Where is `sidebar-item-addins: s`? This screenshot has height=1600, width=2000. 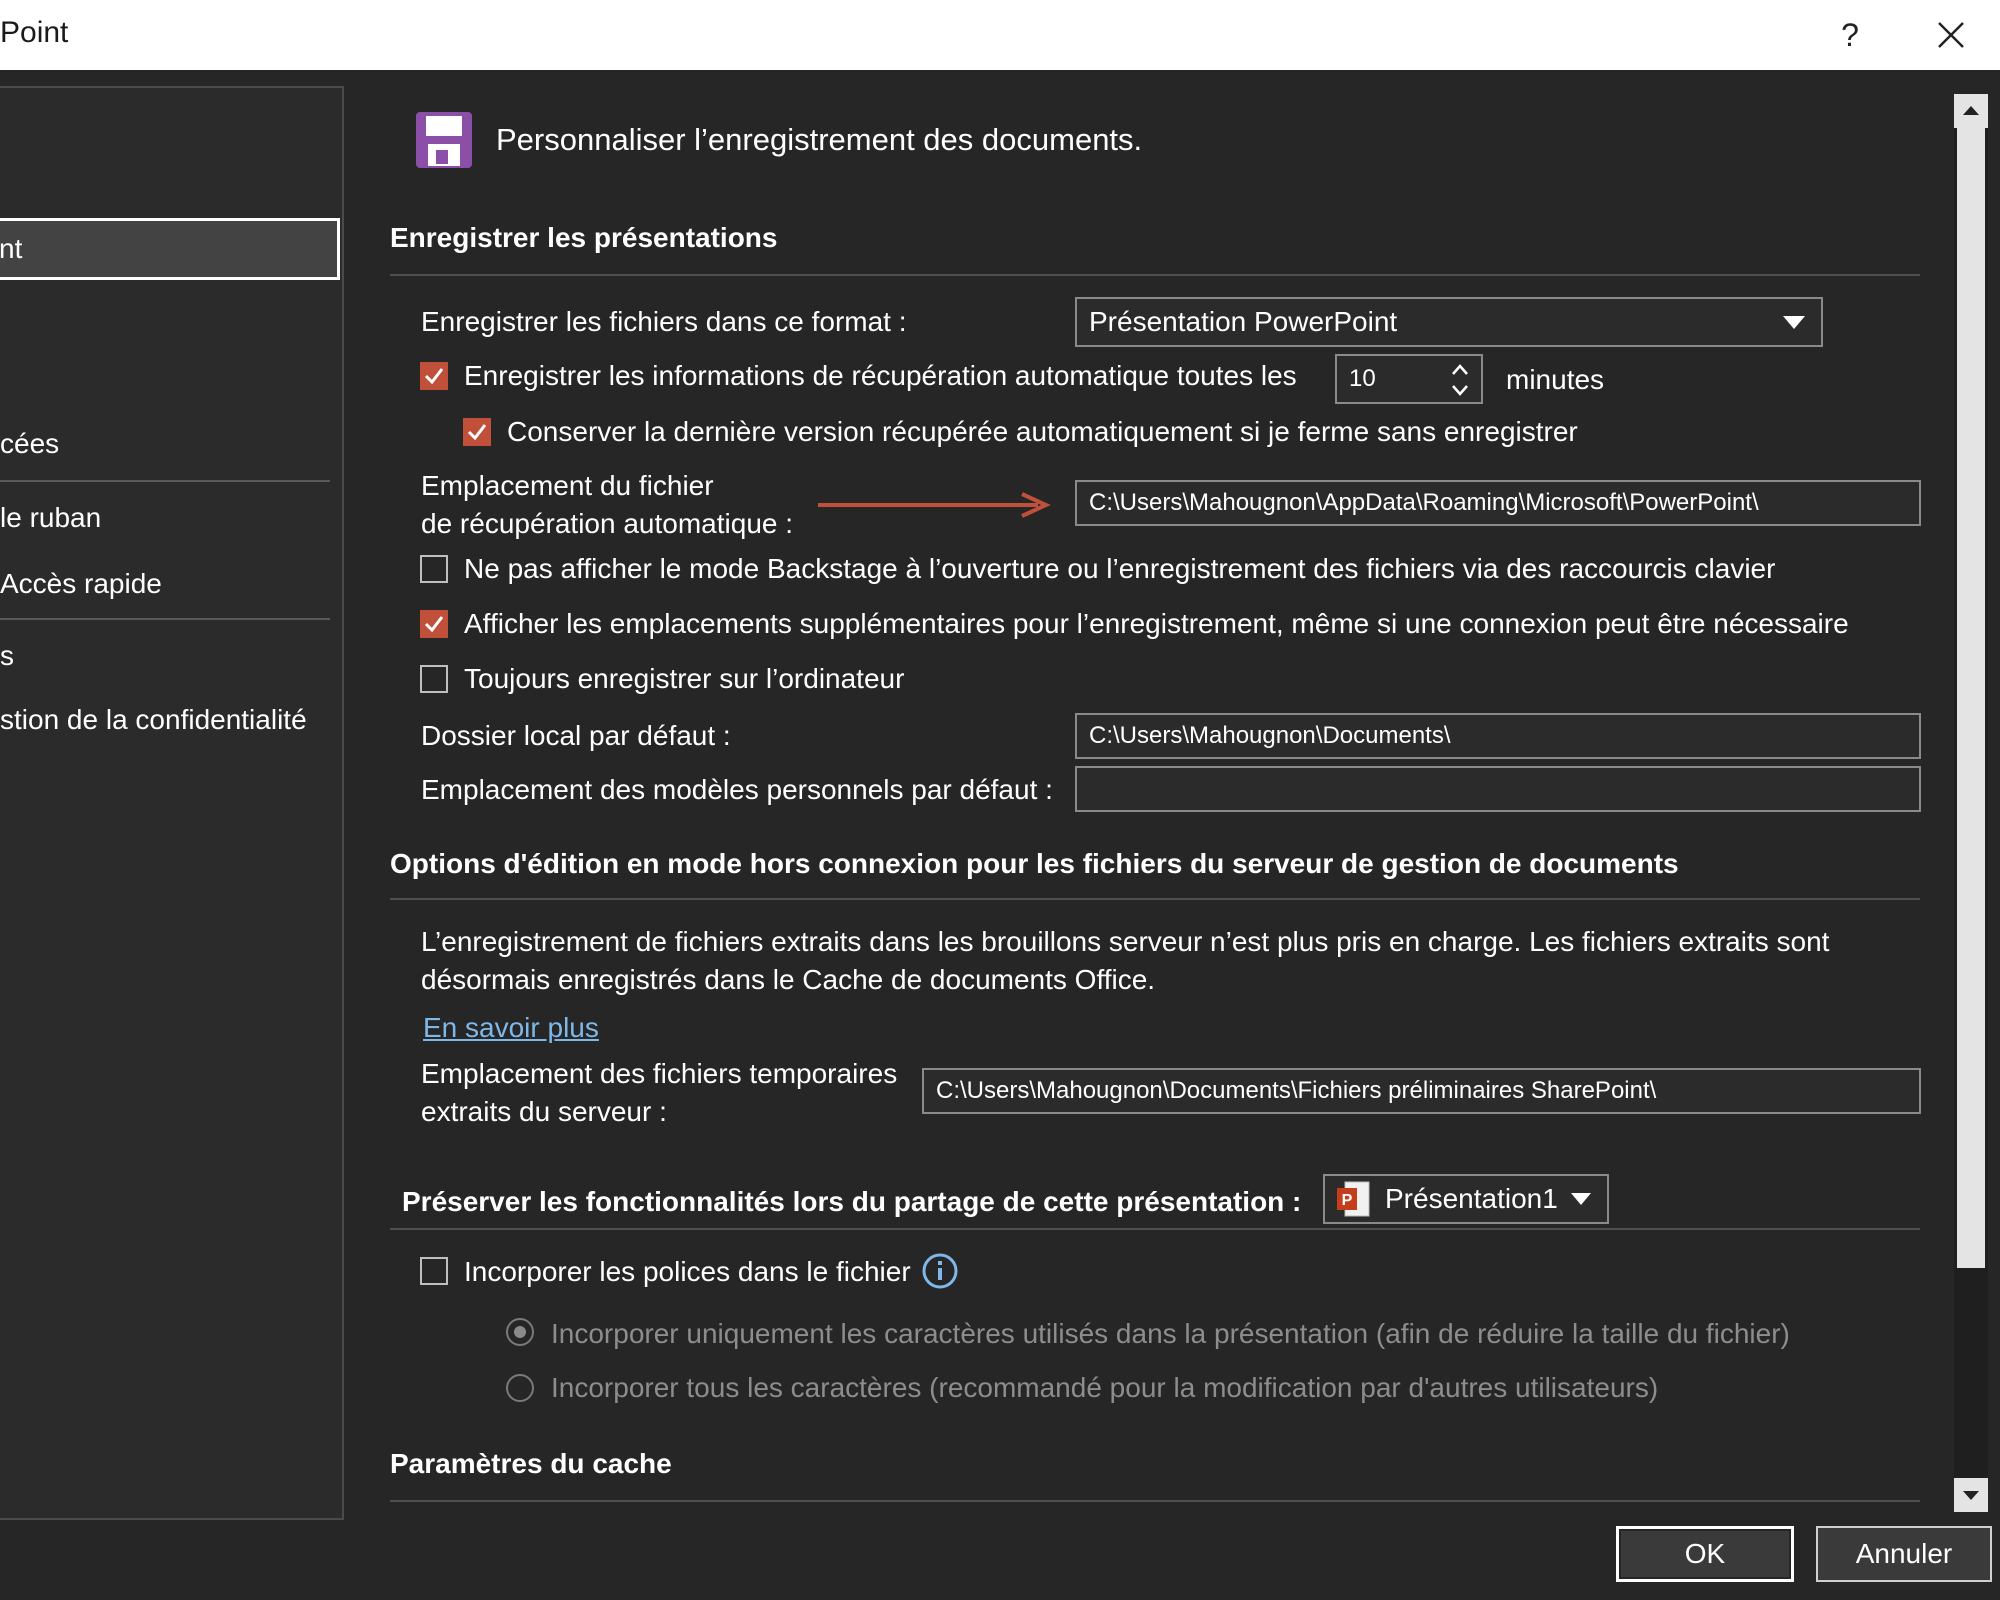 sidebar-item-addins: s is located at coordinates (7, 656).